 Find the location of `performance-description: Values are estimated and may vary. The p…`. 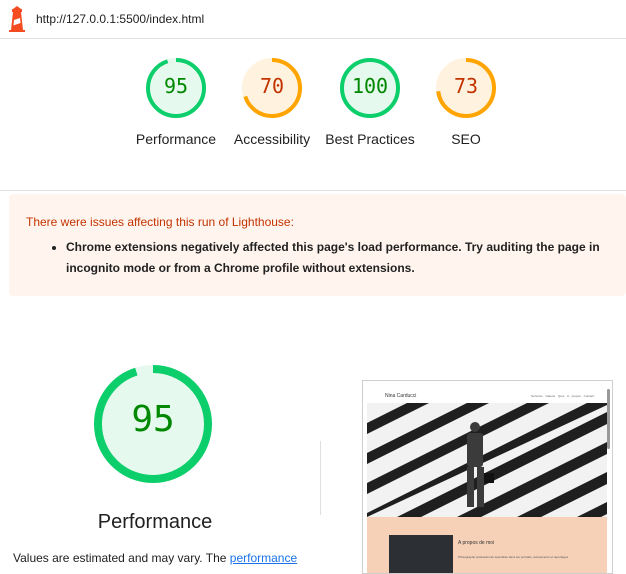

performance-description: Values are estimated and may vary. The p… is located at coordinates (163, 558).